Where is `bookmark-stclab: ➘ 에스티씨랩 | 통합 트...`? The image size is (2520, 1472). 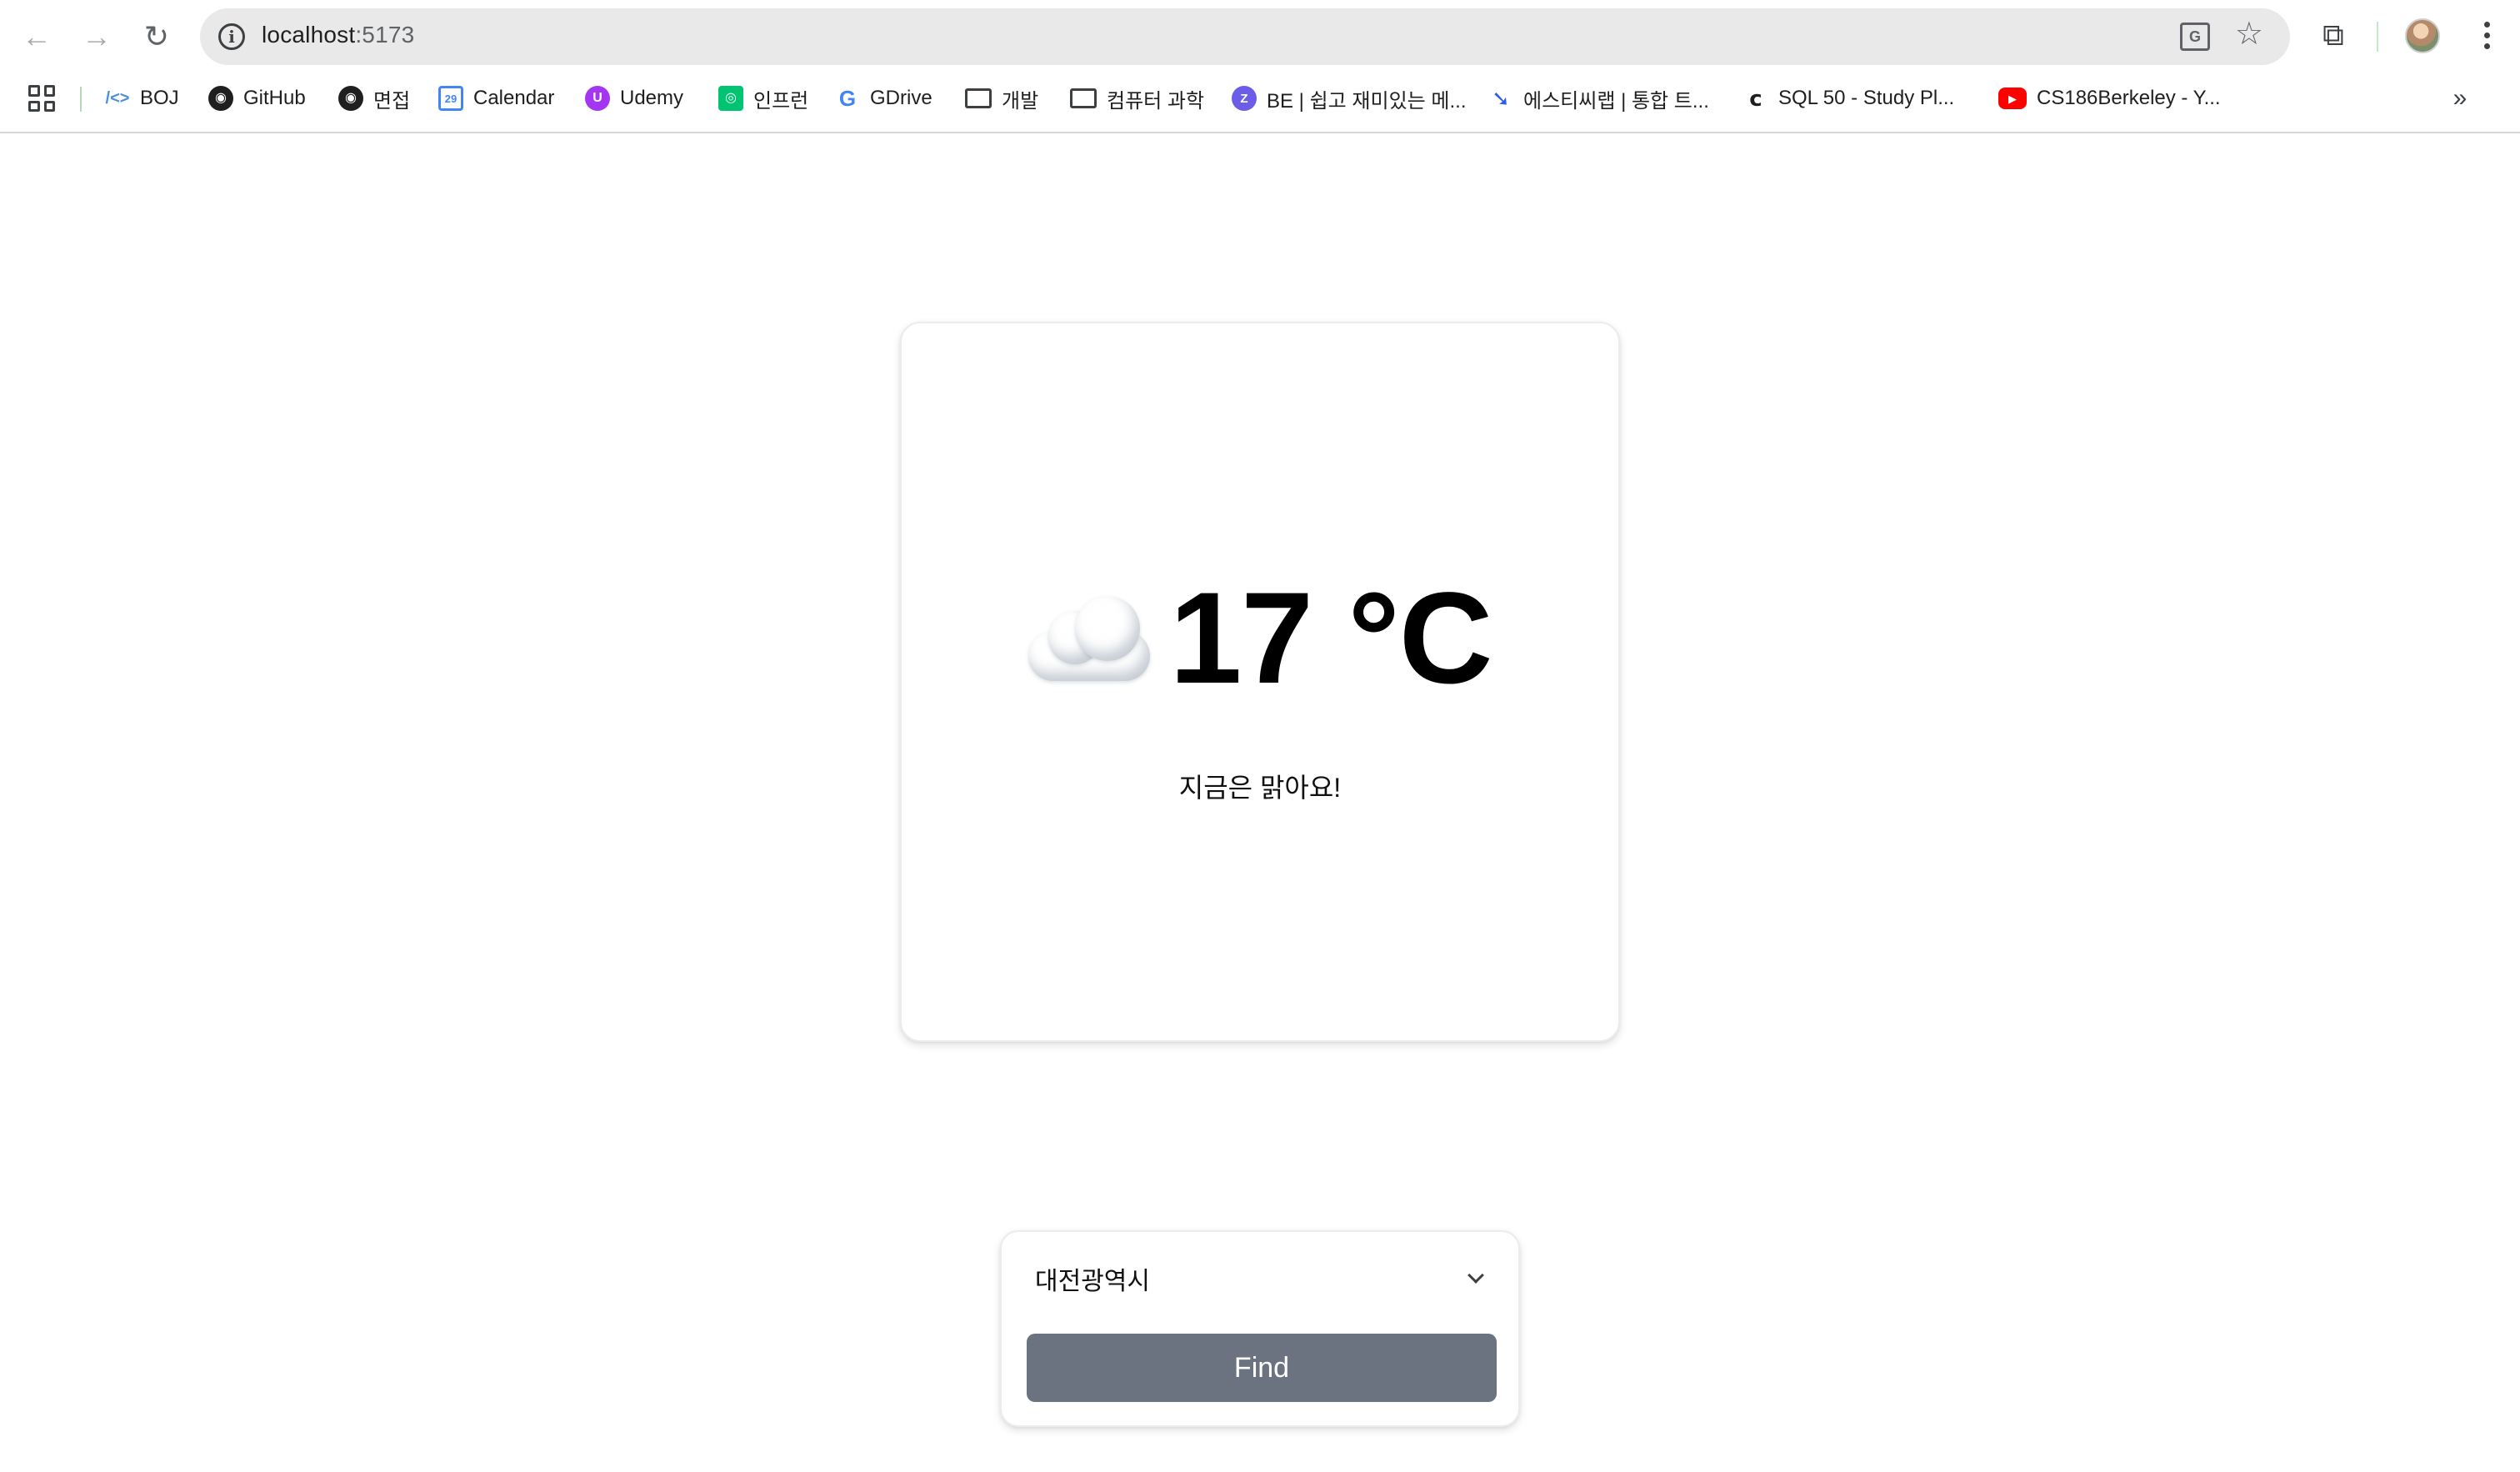 bookmark-stclab: ➘ 에스티씨랩 | 통합 트... is located at coordinates (1598, 98).